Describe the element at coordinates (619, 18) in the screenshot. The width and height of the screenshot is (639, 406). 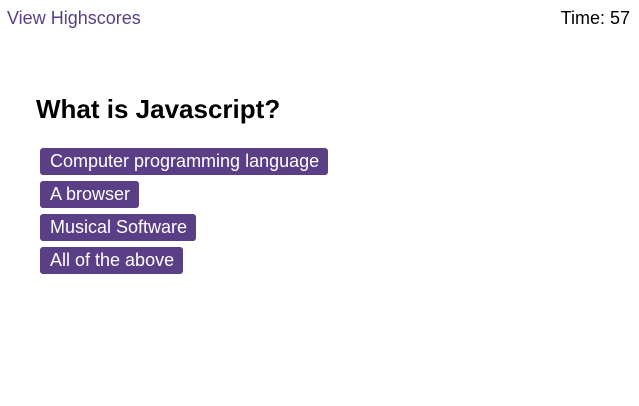
I see `timer-value: 57` at that location.